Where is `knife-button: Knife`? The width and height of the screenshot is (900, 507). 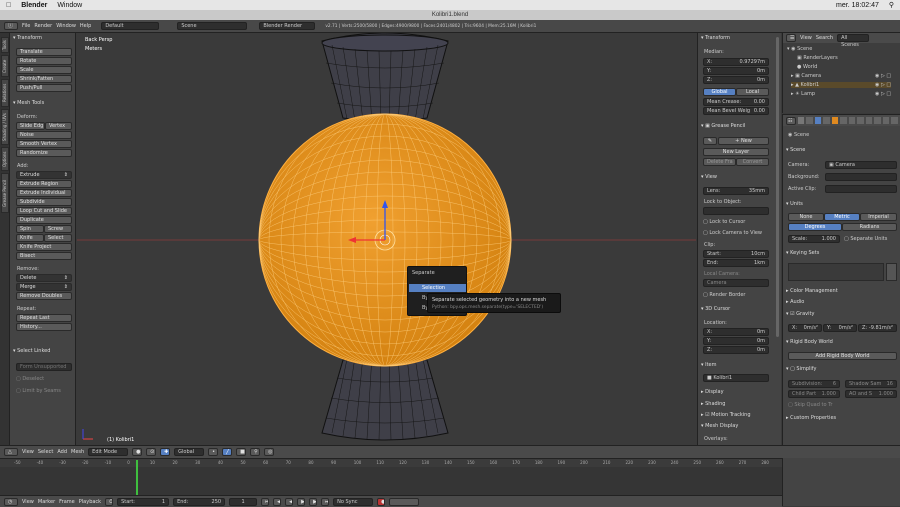 knife-button: Knife is located at coordinates (30, 238).